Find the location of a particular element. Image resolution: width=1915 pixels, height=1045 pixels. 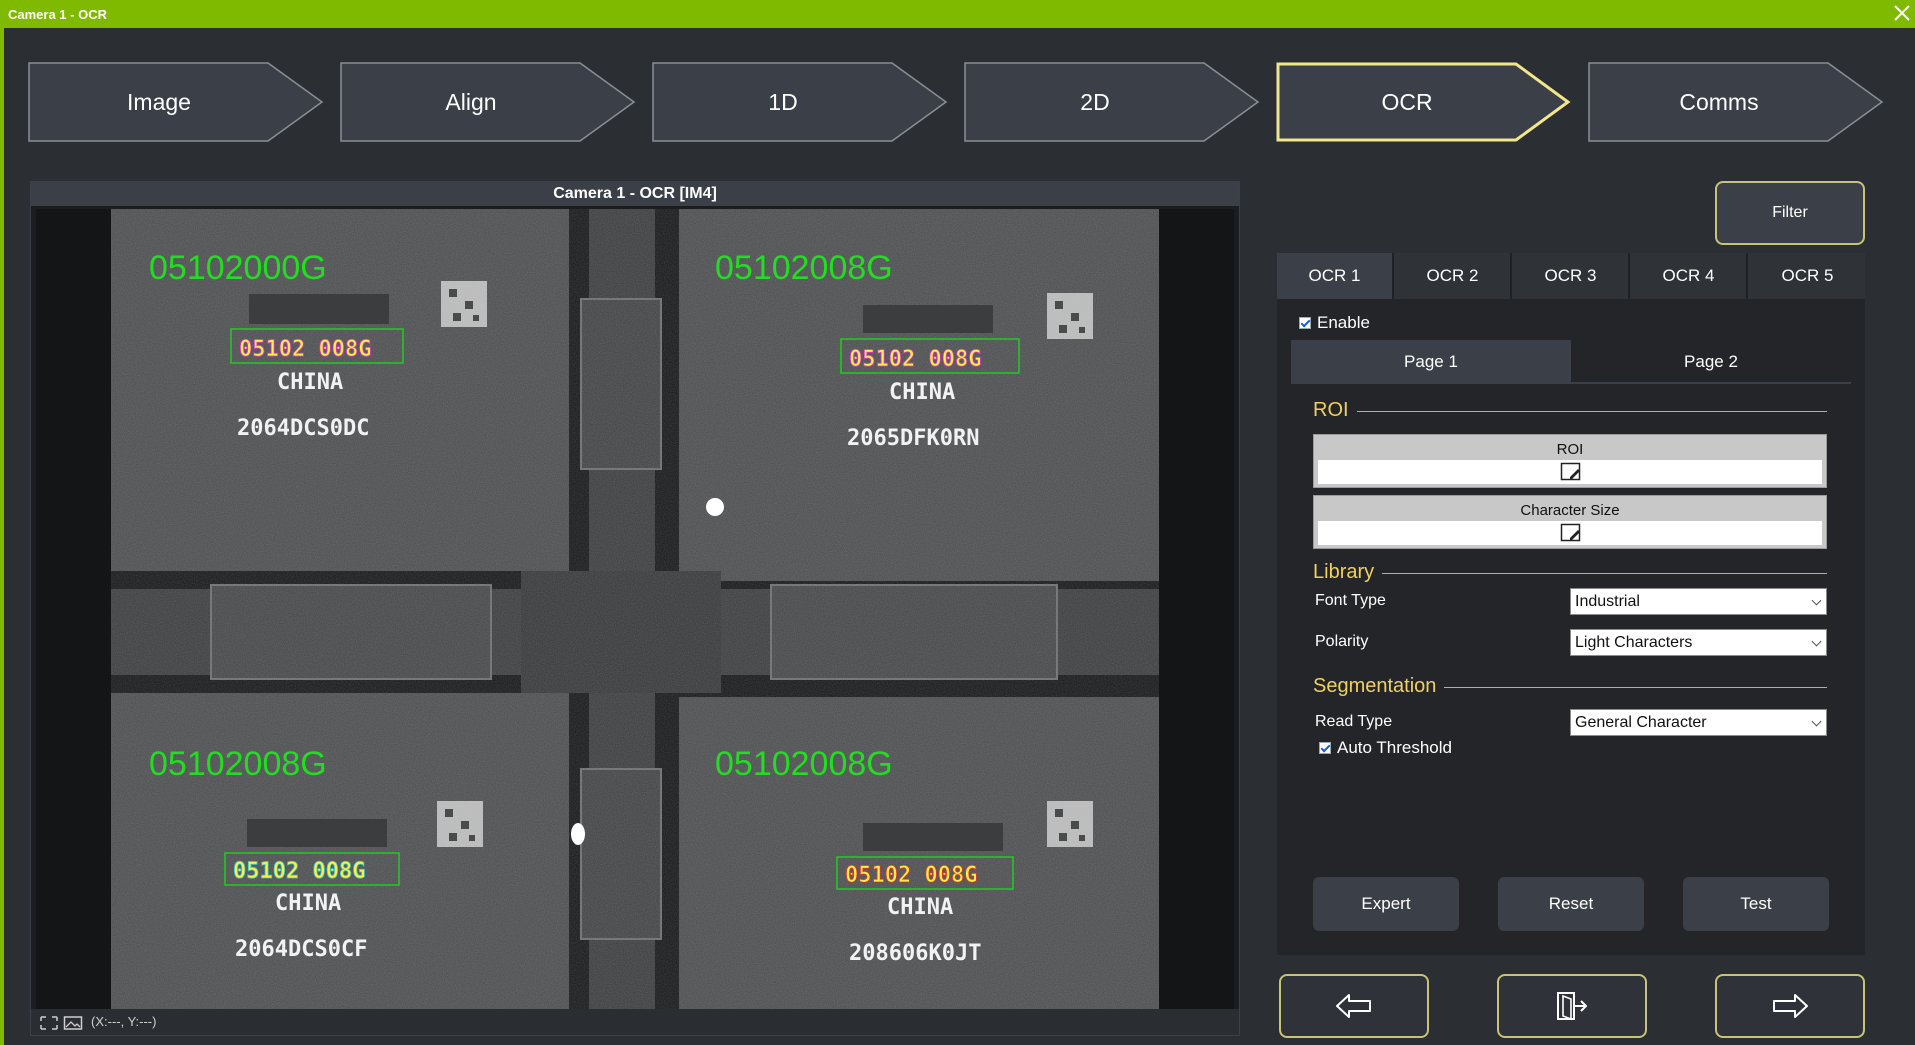

cursor-coordinates: (X:---, Y:---) is located at coordinates (124, 1021).